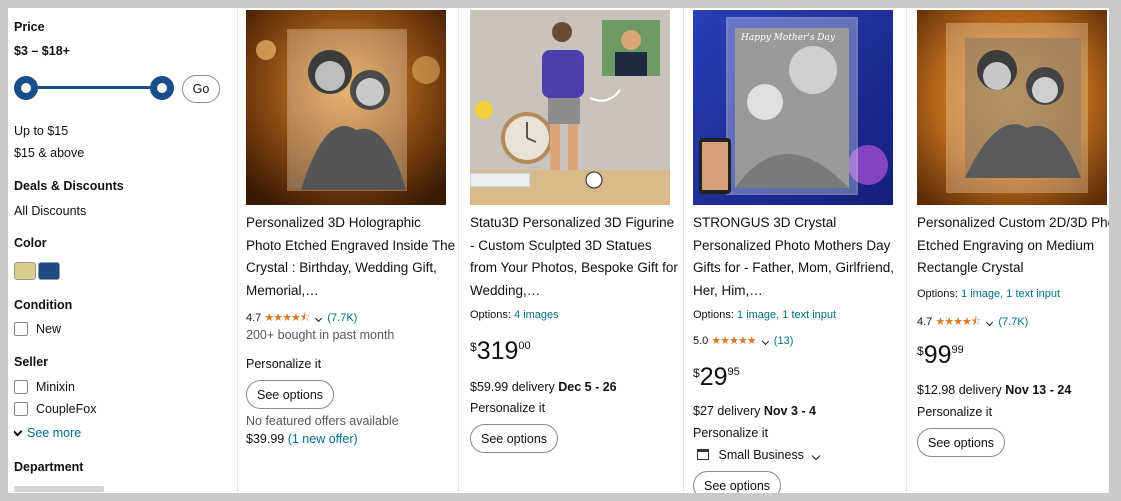 This screenshot has height=501, width=1121. I want to click on condition-new-option: New, so click(37, 329).